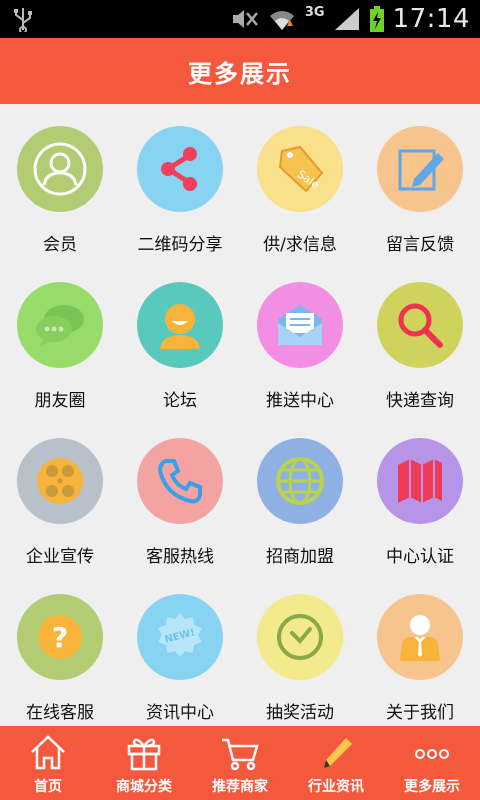 Image resolution: width=480 pixels, height=800 pixels. Describe the element at coordinates (431, 19) in the screenshot. I see `clock-time: 17:14` at that location.